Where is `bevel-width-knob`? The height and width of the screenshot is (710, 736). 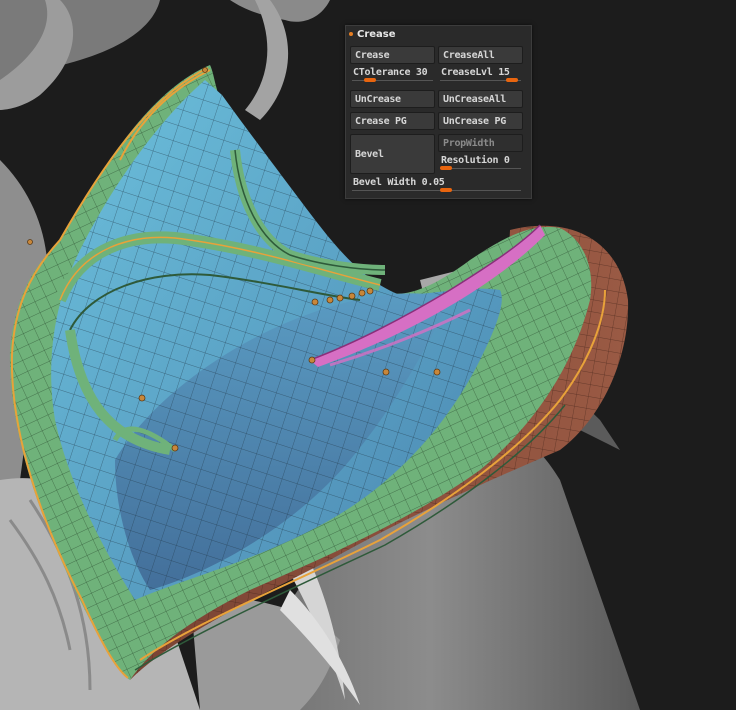 bevel-width-knob is located at coordinates (446, 190).